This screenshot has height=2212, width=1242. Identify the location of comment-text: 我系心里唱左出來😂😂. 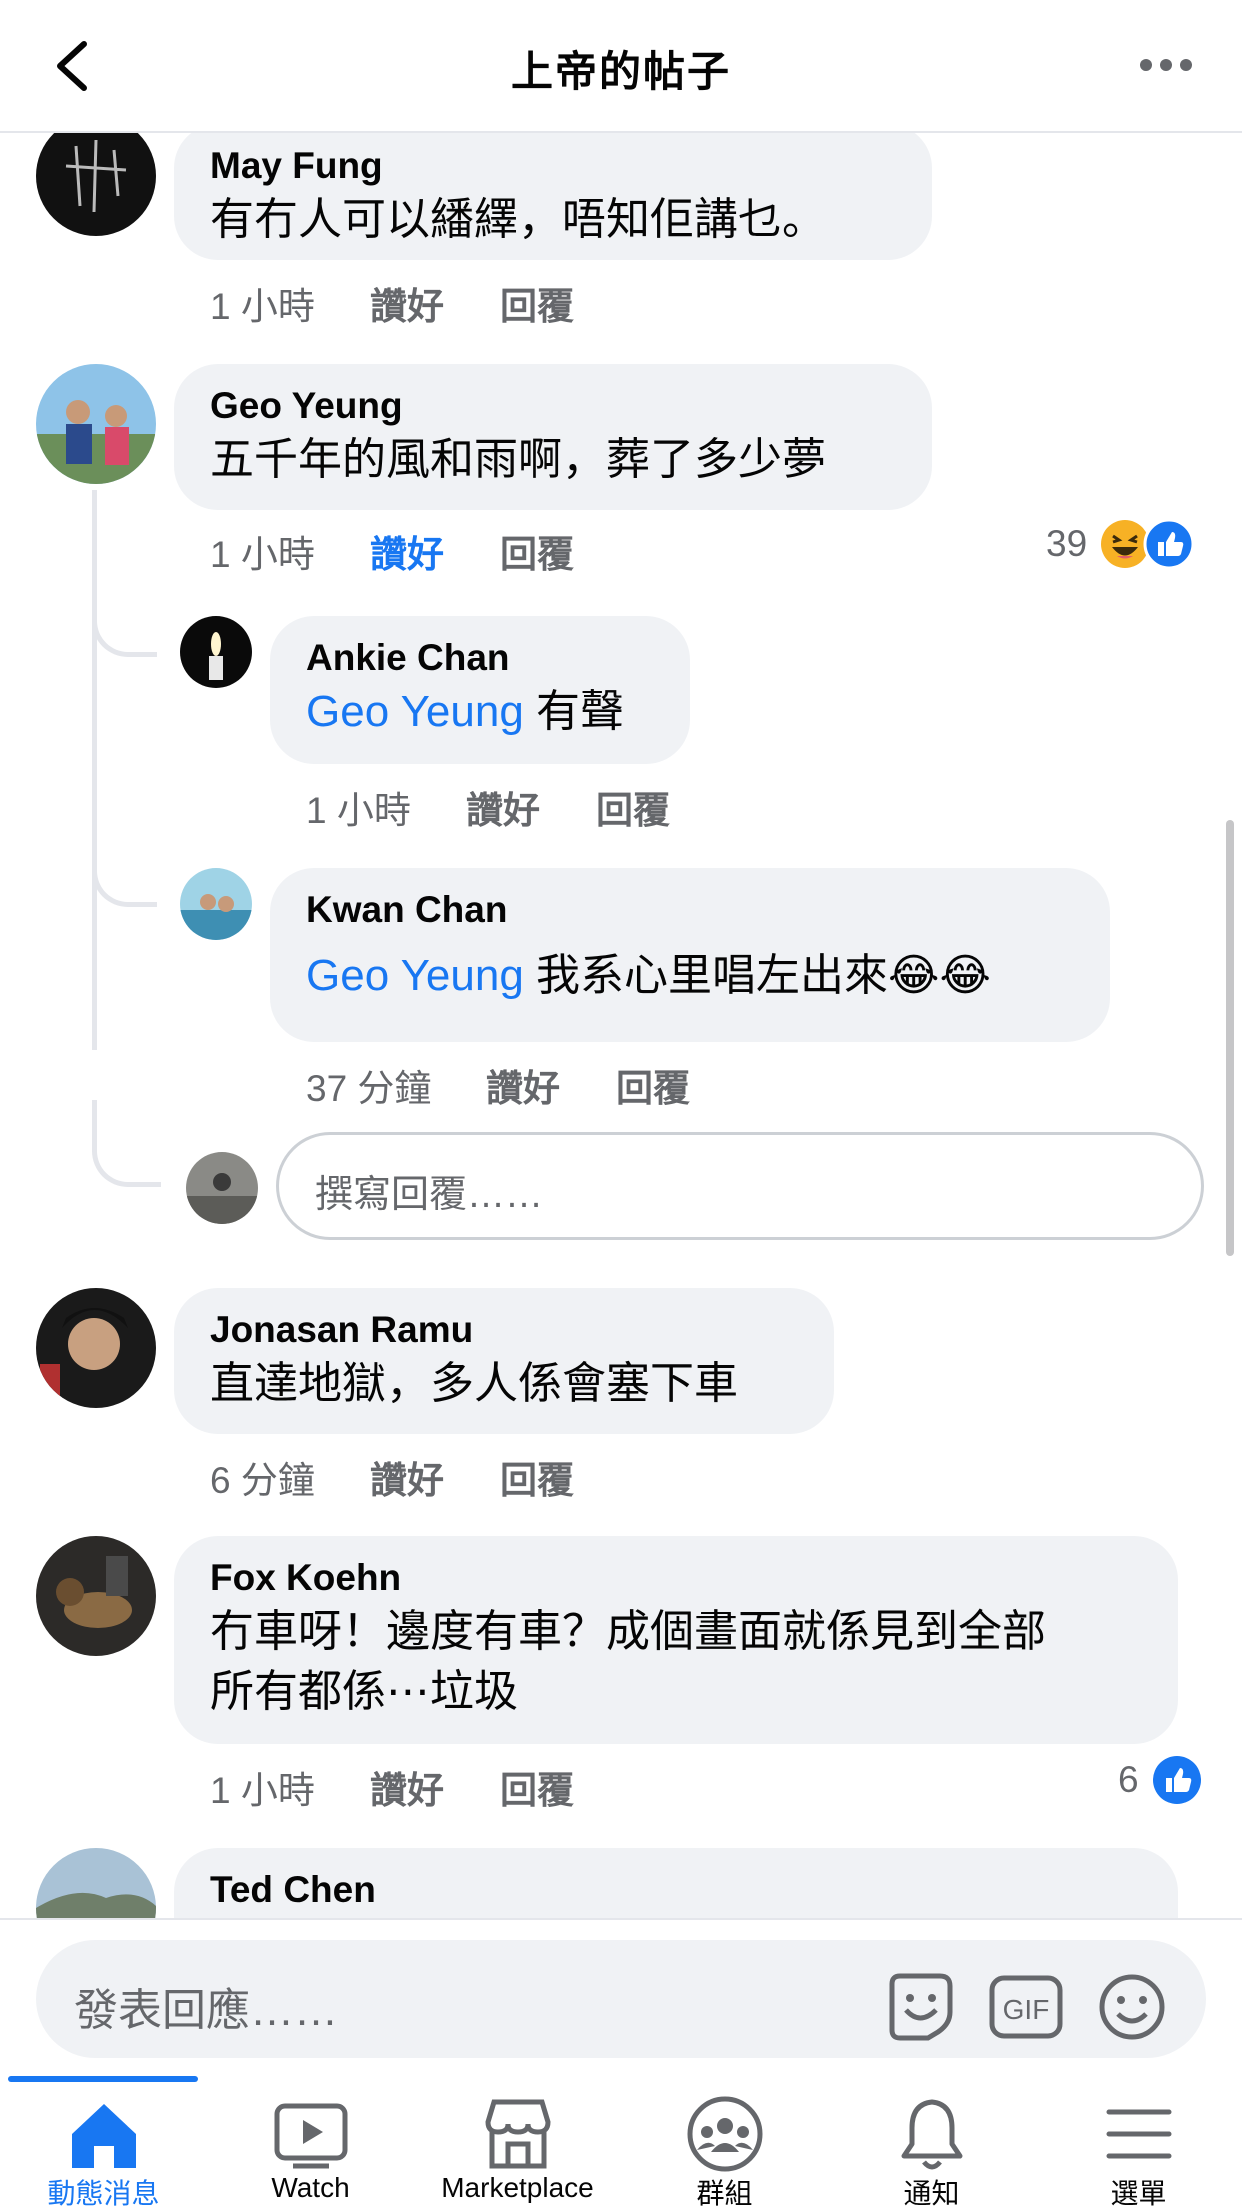
(763, 975).